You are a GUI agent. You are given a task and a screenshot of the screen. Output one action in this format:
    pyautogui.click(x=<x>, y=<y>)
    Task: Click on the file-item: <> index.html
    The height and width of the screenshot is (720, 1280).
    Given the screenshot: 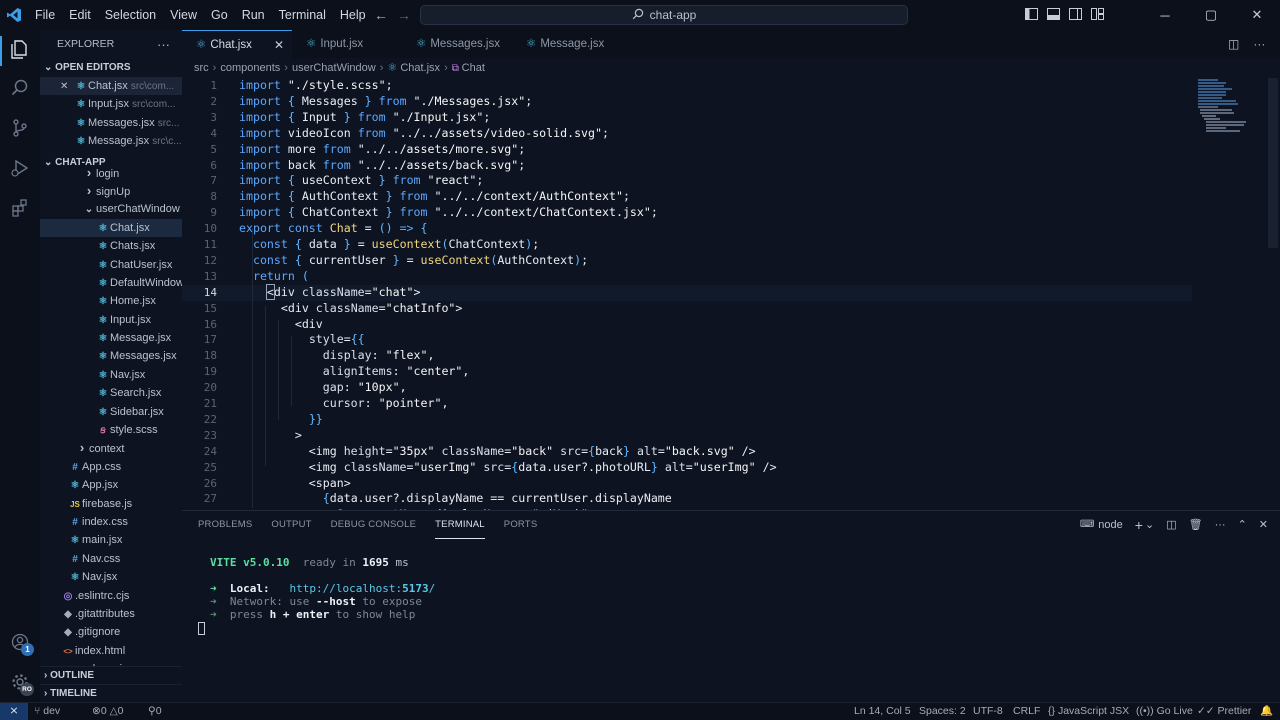 What is the action you would take?
    pyautogui.click(x=111, y=651)
    